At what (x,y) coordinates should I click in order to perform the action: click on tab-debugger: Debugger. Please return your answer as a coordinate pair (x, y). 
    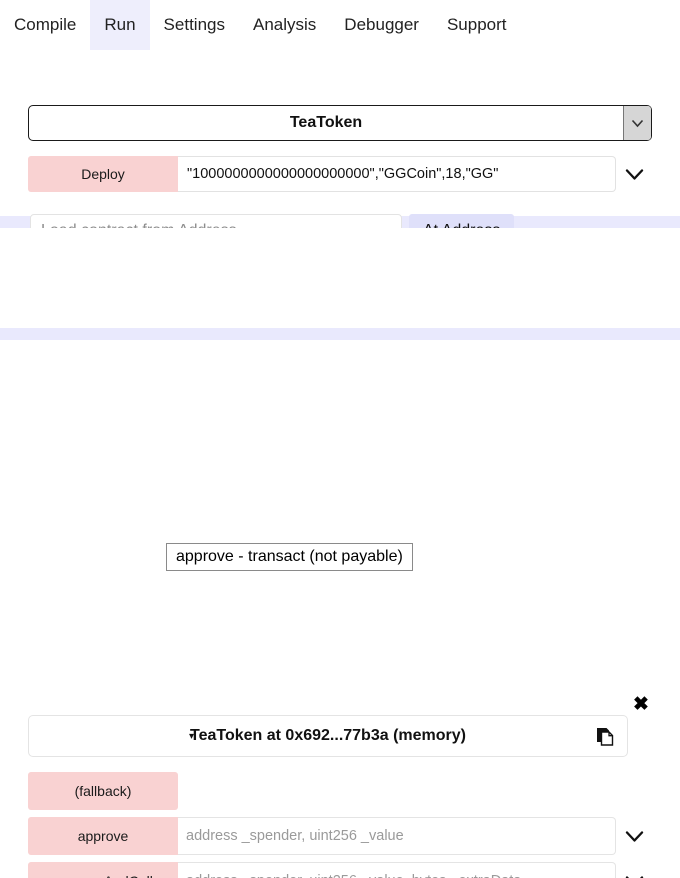
    Looking at the image, I should click on (381, 25).